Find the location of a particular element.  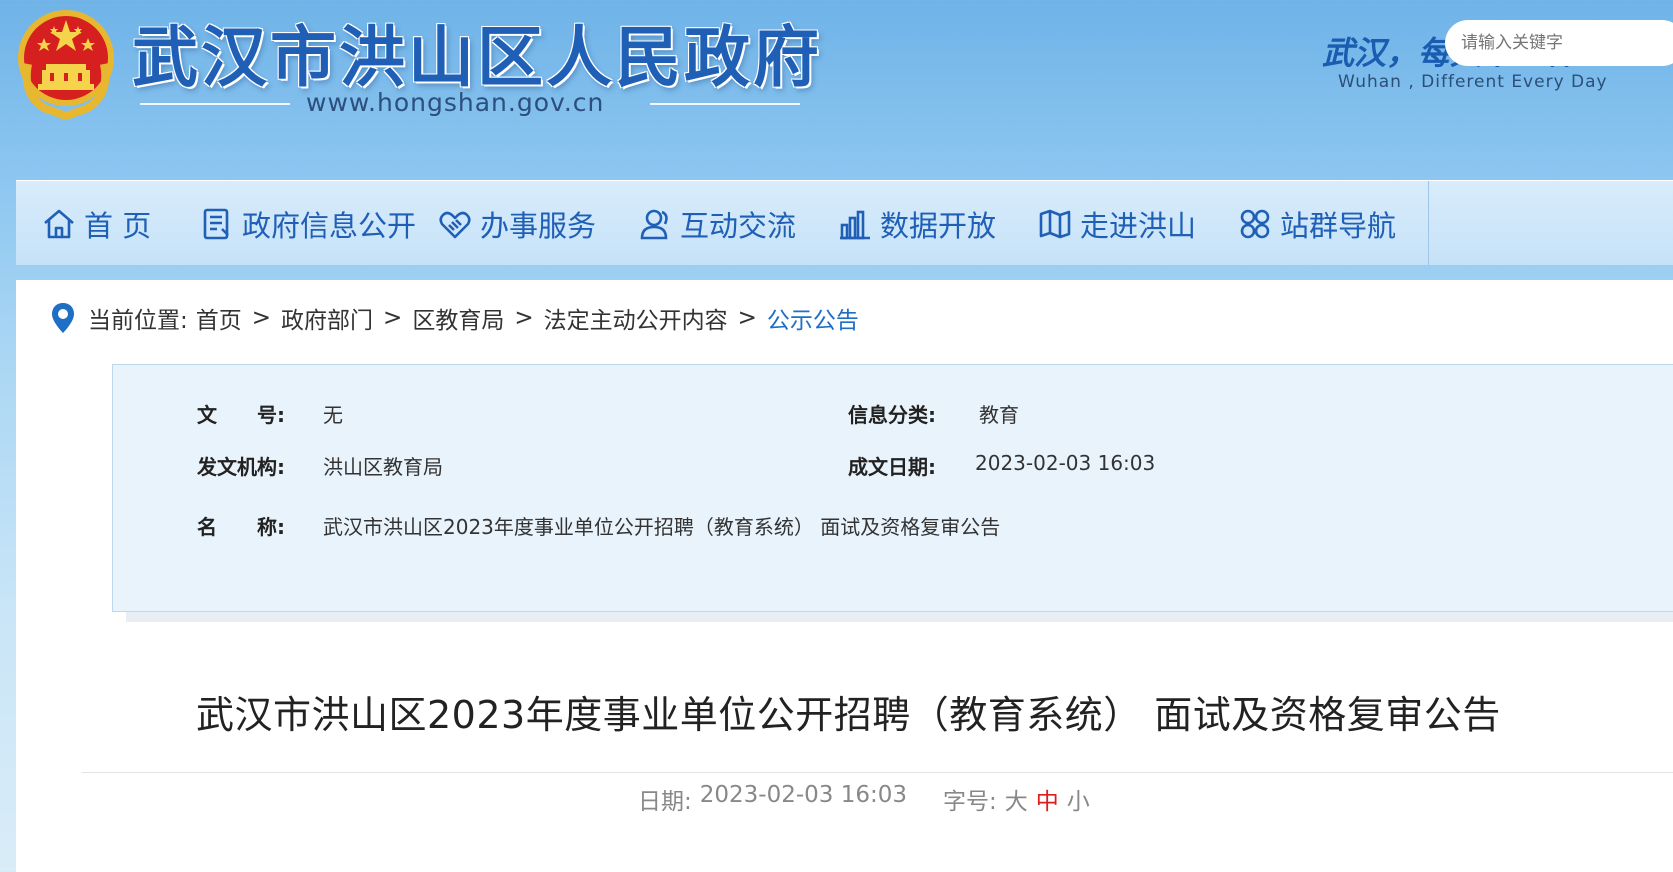

nav-divider is located at coordinates (1428, 223).